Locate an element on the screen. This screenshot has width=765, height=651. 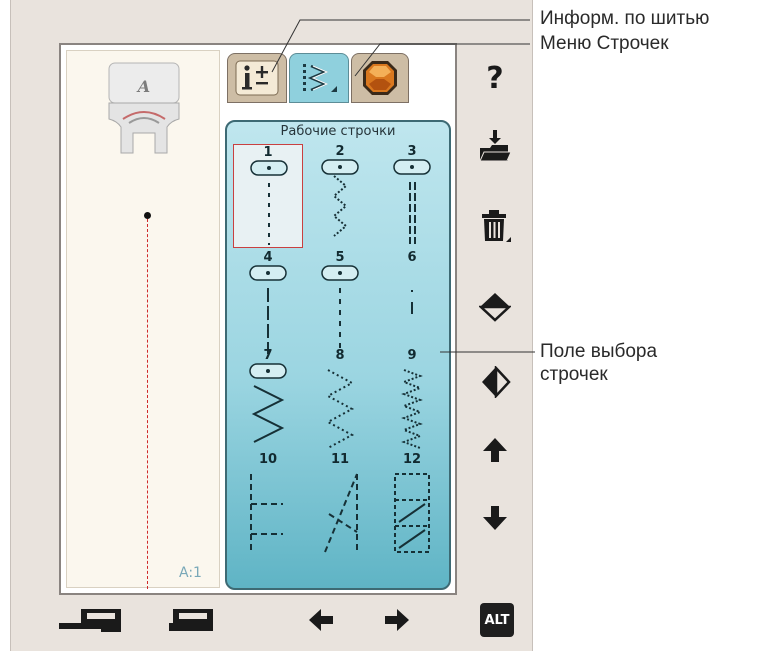
presser-foot-letter: A is located at coordinates (144, 86).